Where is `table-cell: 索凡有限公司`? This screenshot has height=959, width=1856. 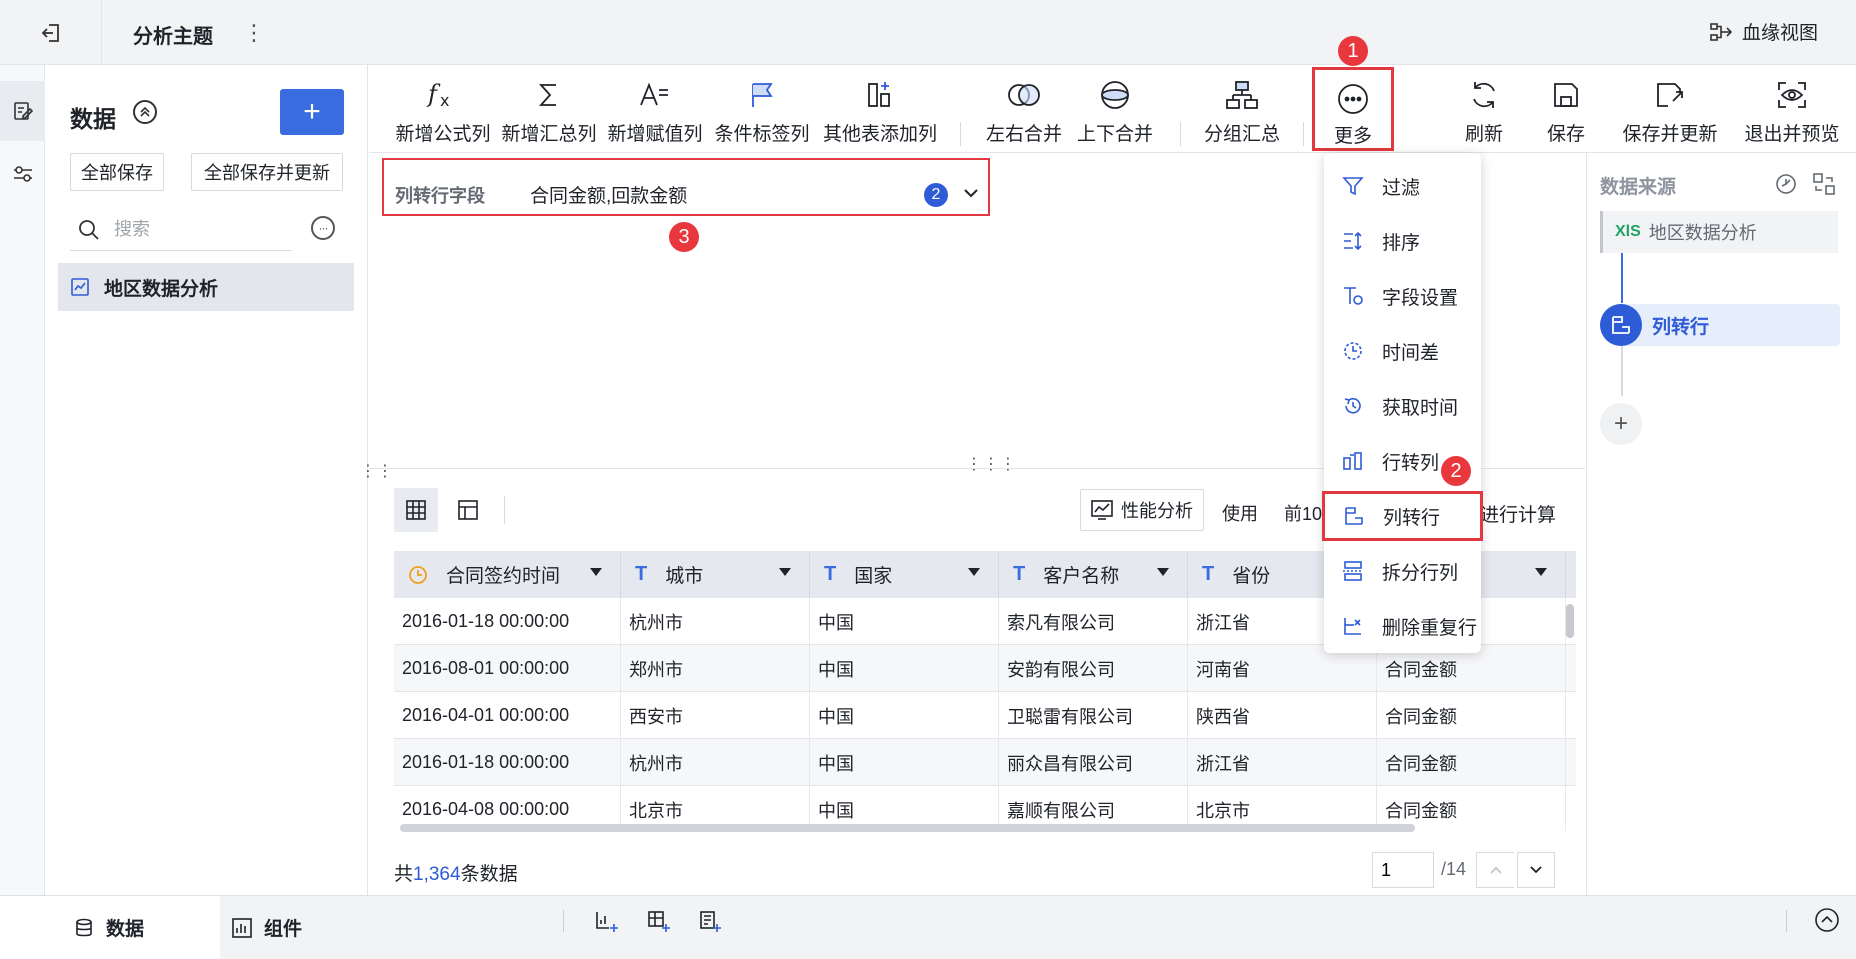 table-cell: 索凡有限公司 is located at coordinates (1093, 621).